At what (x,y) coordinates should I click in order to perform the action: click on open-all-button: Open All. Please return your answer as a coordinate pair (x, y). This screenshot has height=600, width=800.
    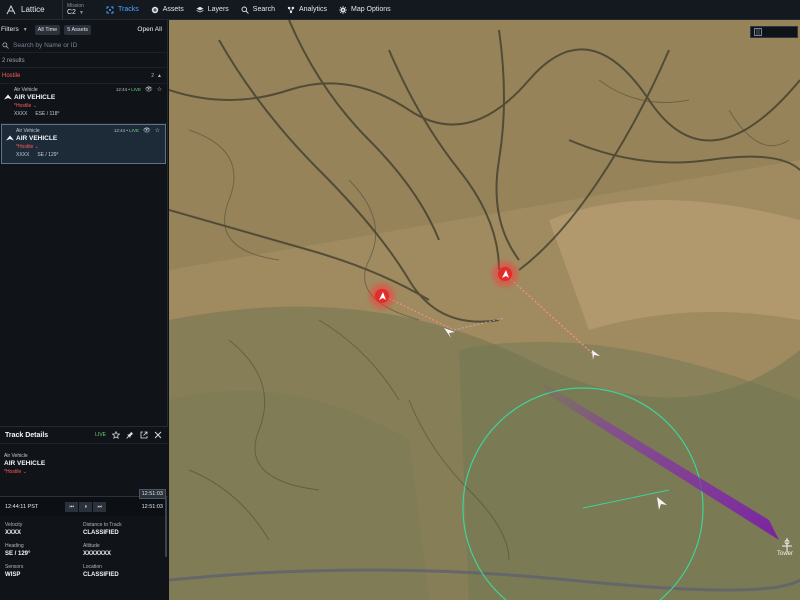
    Looking at the image, I should click on (151, 29).